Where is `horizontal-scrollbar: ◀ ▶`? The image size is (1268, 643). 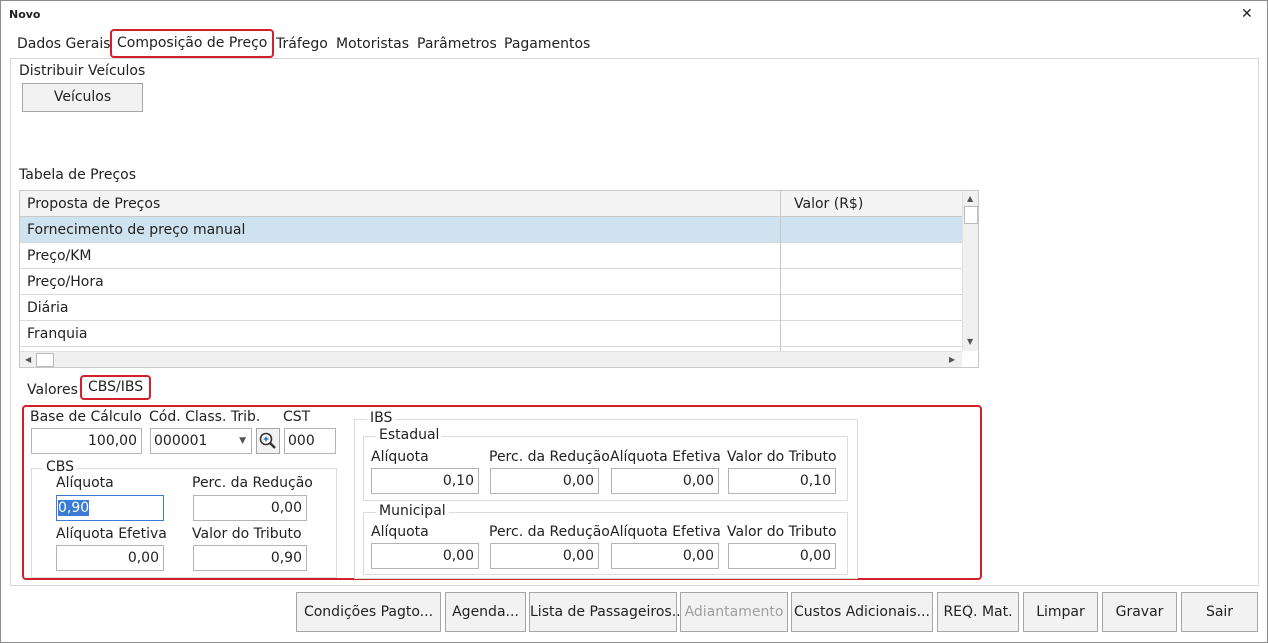
horizontal-scrollbar: ◀ ▶ is located at coordinates (491, 359).